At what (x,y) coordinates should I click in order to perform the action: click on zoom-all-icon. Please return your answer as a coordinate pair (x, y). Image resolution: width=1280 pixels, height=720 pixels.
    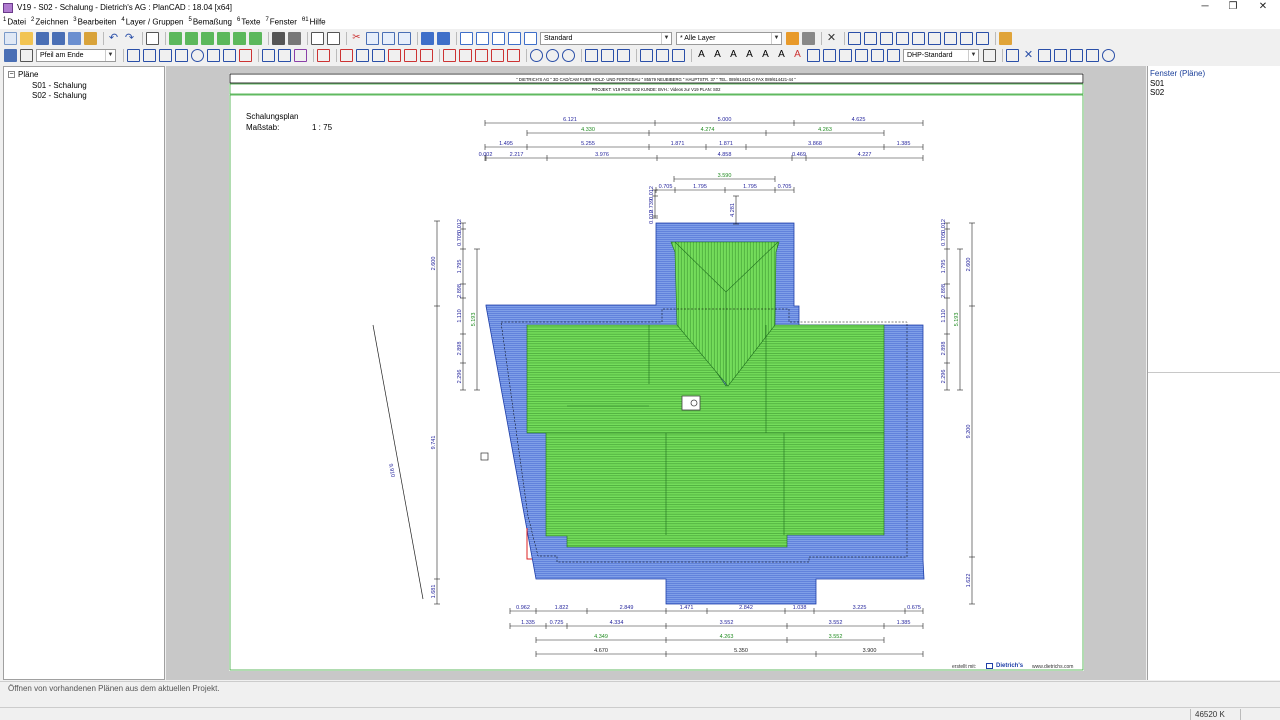
    Looking at the image, I should click on (886, 38).